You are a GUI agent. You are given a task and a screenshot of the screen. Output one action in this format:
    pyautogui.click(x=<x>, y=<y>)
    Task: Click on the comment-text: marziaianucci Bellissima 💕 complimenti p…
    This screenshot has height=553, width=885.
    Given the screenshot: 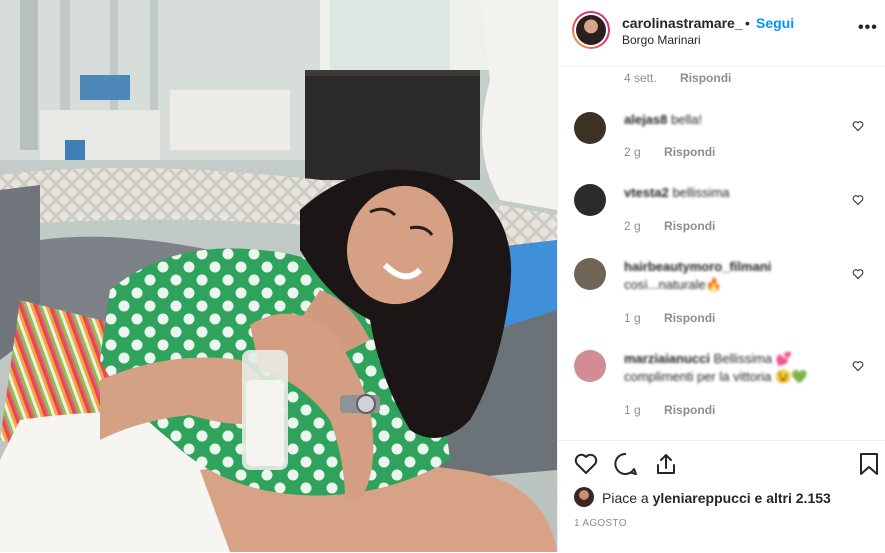 What is the action you would take?
    pyautogui.click(x=734, y=368)
    